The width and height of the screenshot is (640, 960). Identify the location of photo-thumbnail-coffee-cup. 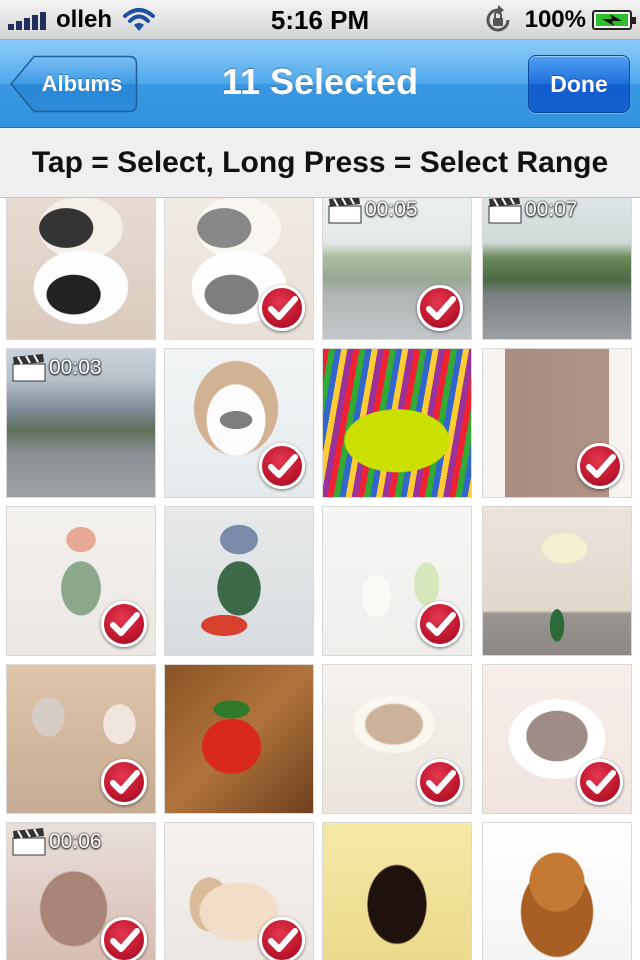
(397, 739).